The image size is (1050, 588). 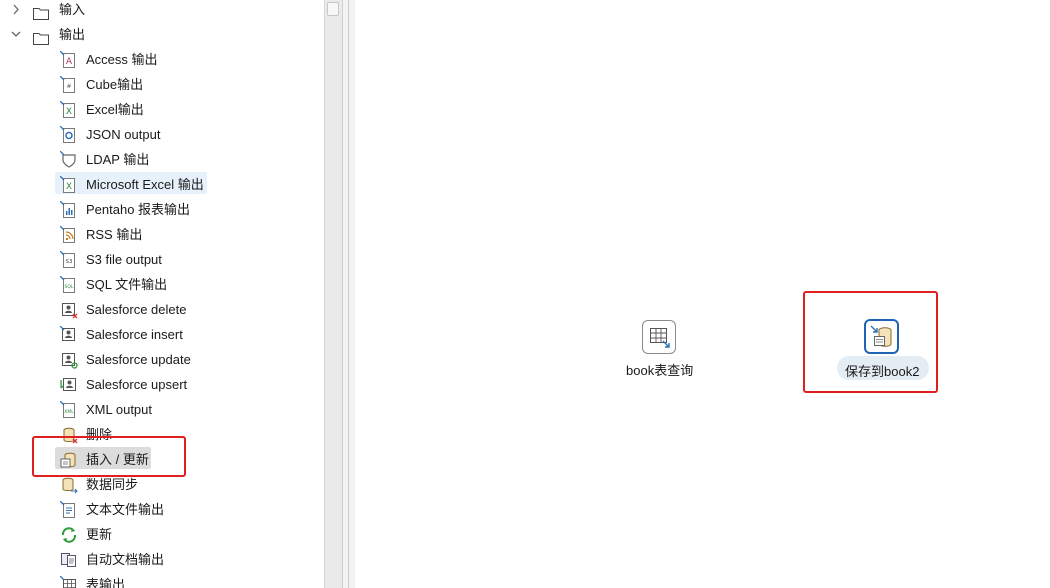 What do you see at coordinates (122, 59) in the screenshot?
I see `tree-item-label: Access 输出` at bounding box center [122, 59].